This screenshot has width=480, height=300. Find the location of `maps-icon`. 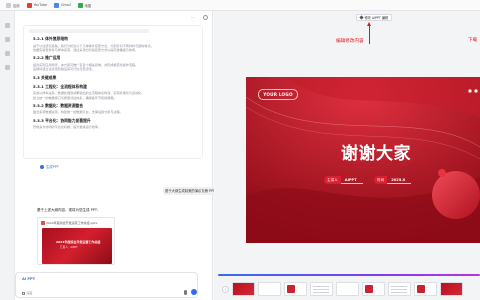

maps-icon is located at coordinates (80, 5).